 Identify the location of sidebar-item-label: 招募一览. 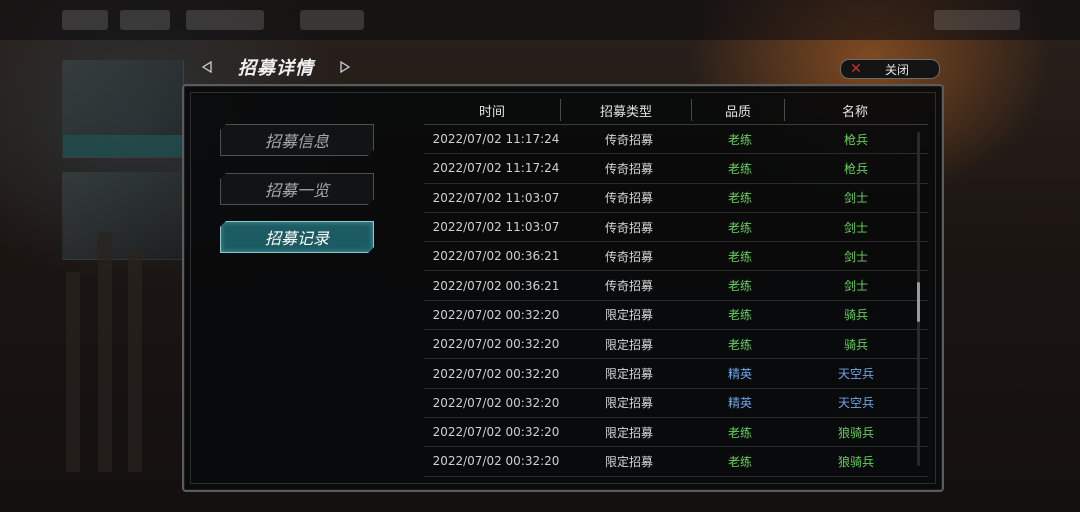
(296, 190).